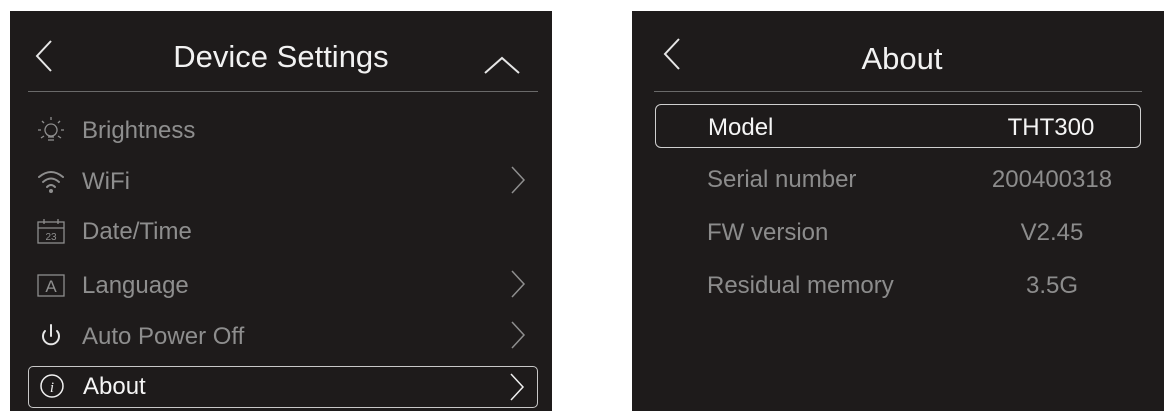 Image resolution: width=1174 pixels, height=411 pixels. I want to click on info-key: FW version, so click(768, 232).